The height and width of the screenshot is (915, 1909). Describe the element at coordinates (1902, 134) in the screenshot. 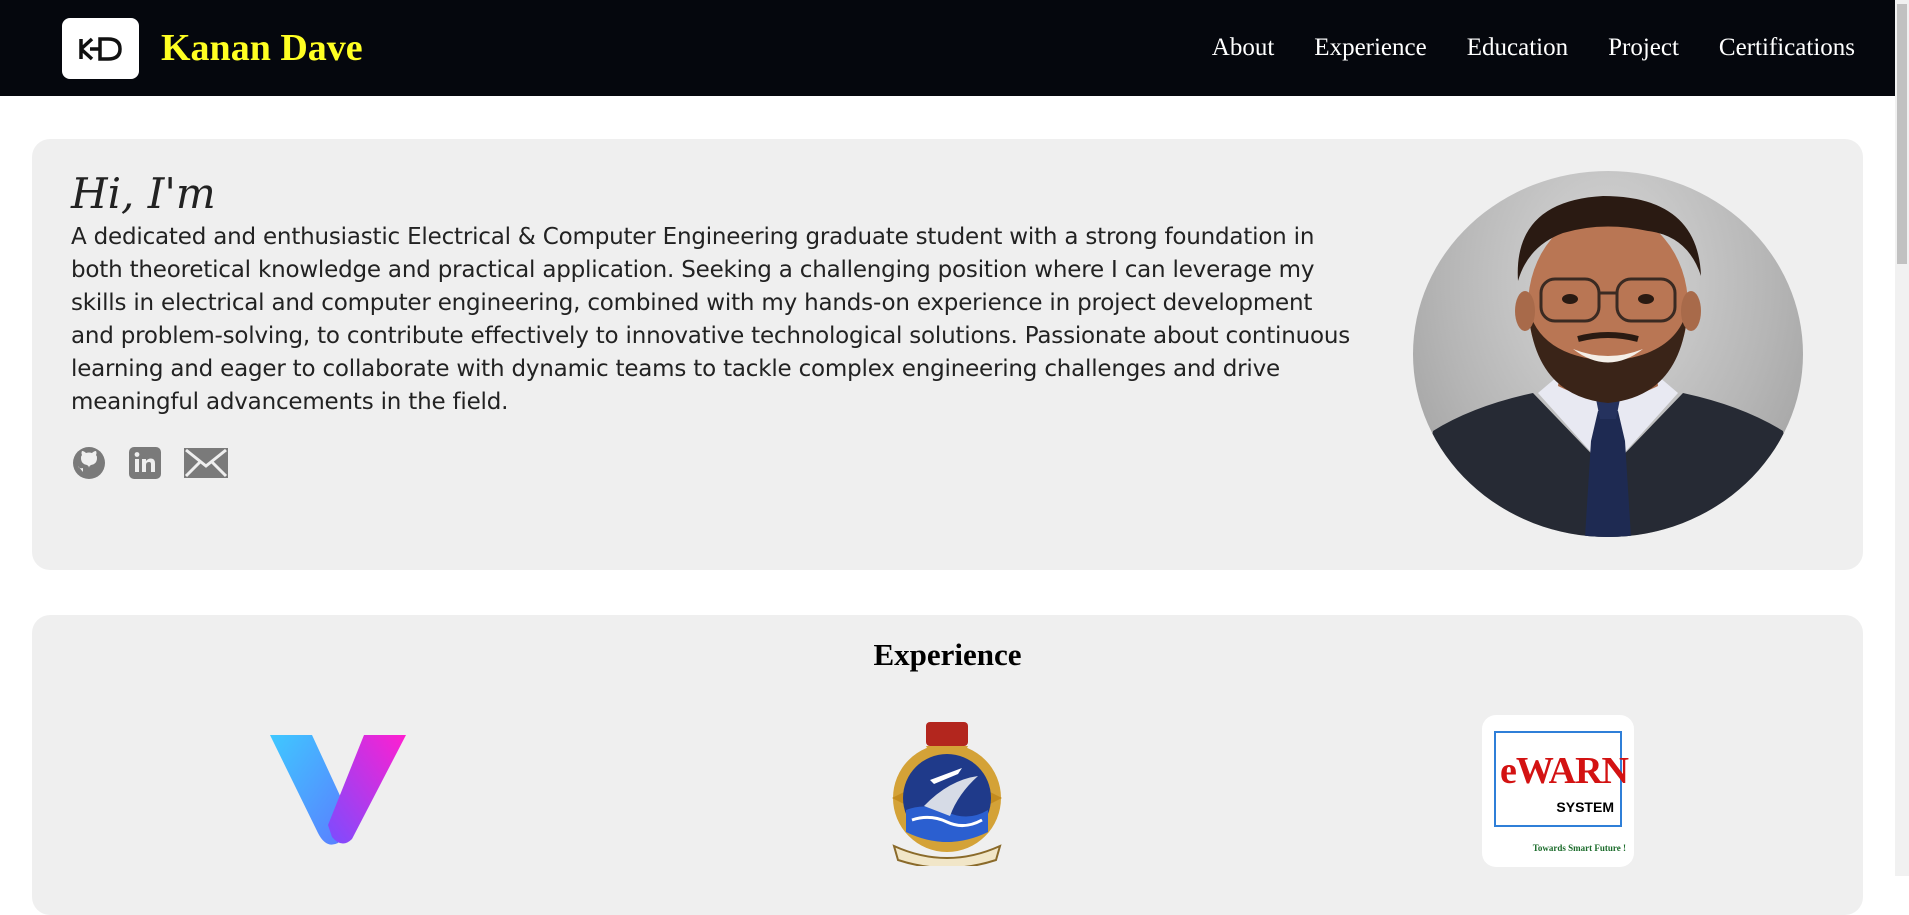

I see `scrollbar-thumb` at that location.